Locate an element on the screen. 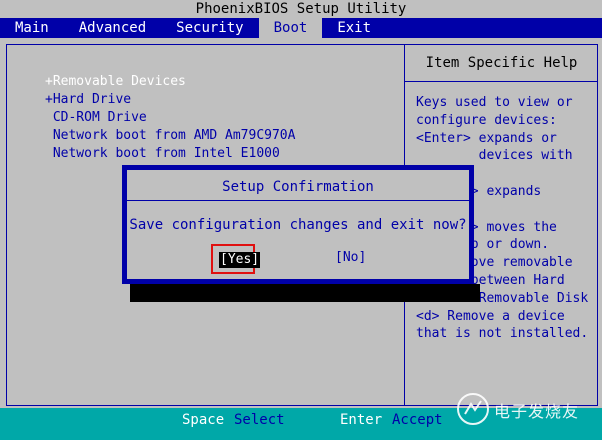 Image resolution: width=602 pixels, height=440 pixels. footer-desc-accept: Accept is located at coordinates (417, 420).